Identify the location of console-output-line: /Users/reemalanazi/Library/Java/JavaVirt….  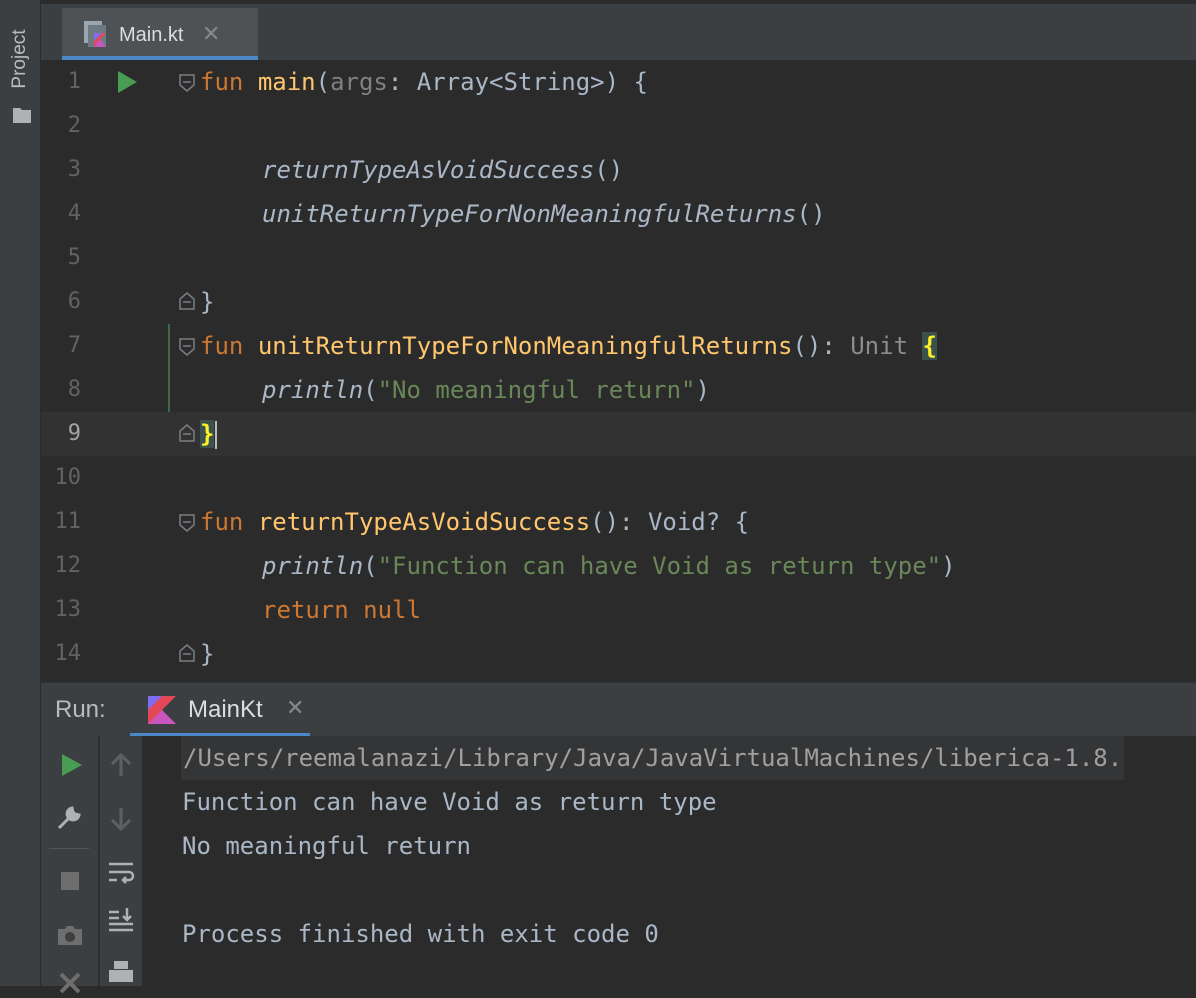
(653, 758).